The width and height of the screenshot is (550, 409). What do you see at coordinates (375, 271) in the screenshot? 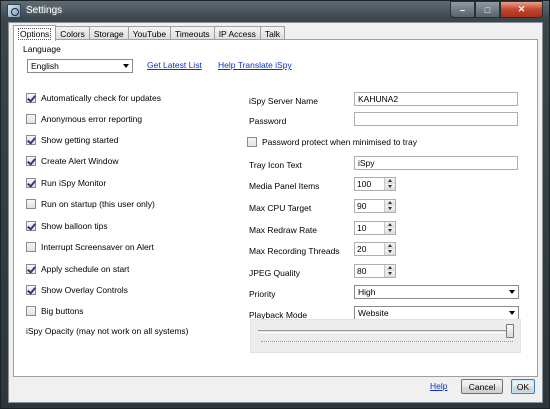
I see `jpeg-quality-stepper: 80` at bounding box center [375, 271].